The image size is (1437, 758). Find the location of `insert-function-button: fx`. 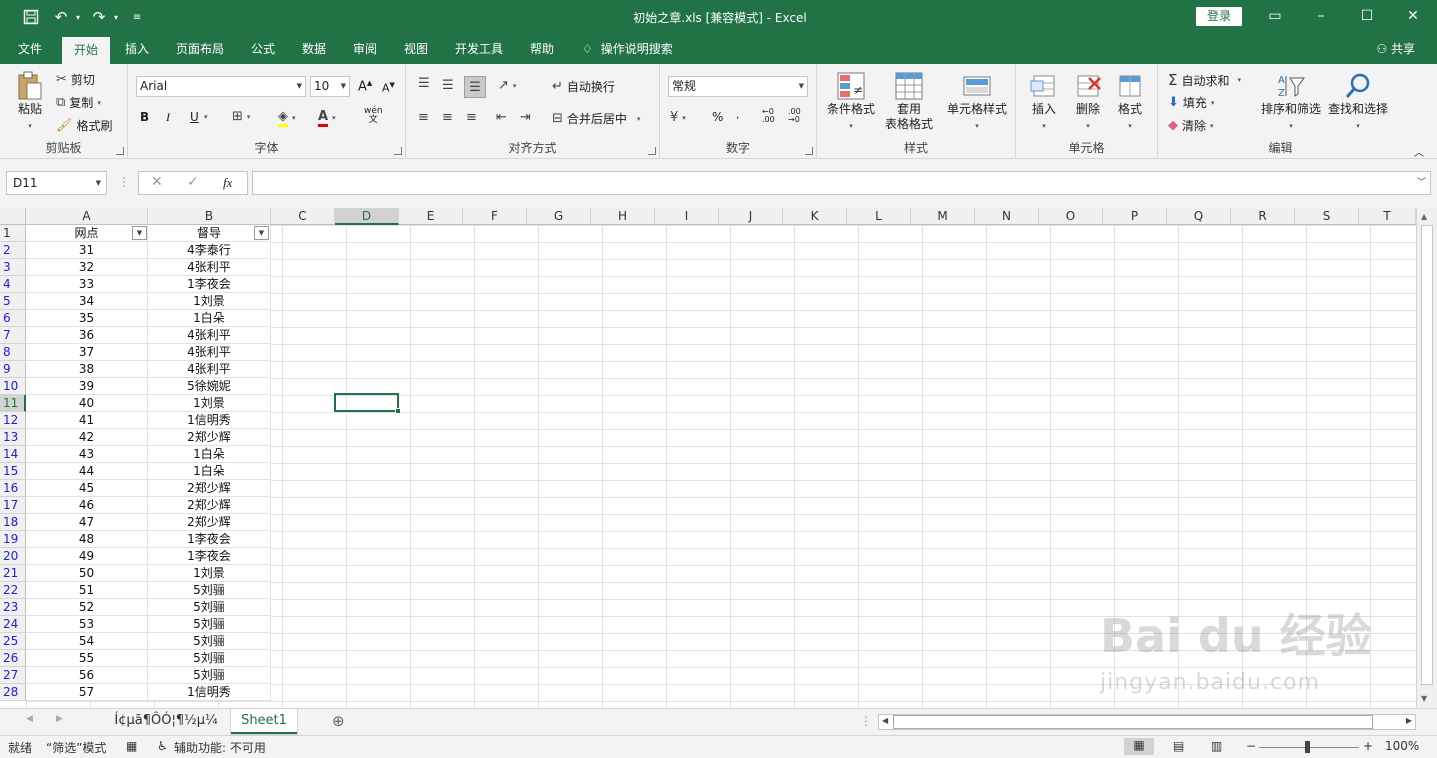

insert-function-button: fx is located at coordinates (227, 183).